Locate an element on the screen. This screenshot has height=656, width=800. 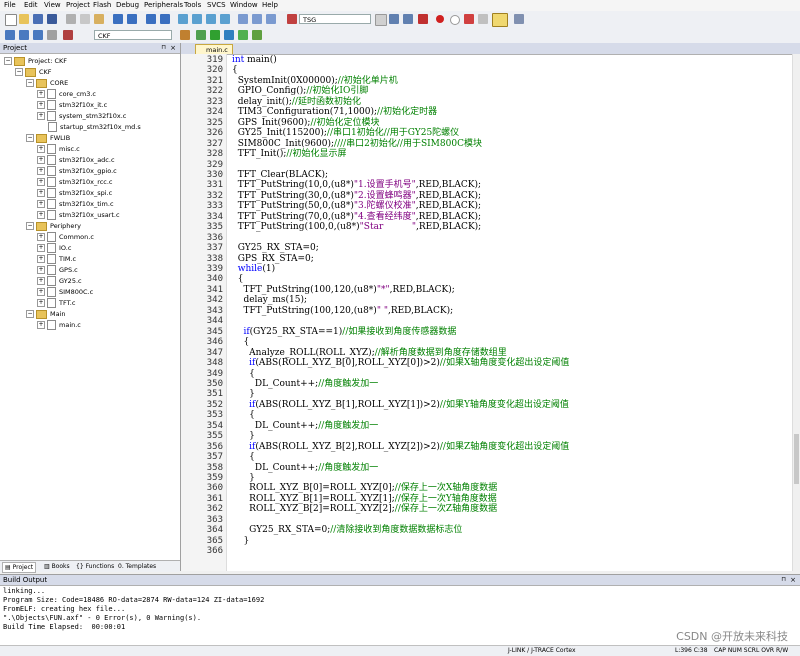
code-line: delay_init();//延时函数初始化 is located at coordinates (296, 102).